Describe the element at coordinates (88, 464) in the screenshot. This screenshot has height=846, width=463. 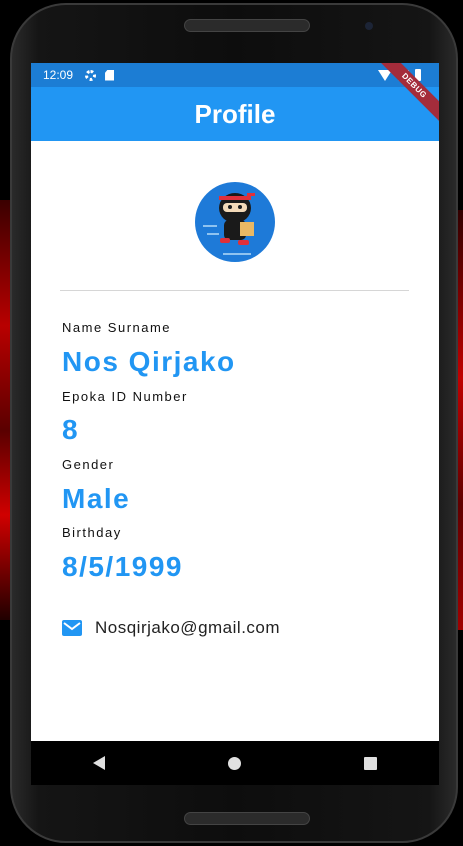
I see `gender-label: Gender` at that location.